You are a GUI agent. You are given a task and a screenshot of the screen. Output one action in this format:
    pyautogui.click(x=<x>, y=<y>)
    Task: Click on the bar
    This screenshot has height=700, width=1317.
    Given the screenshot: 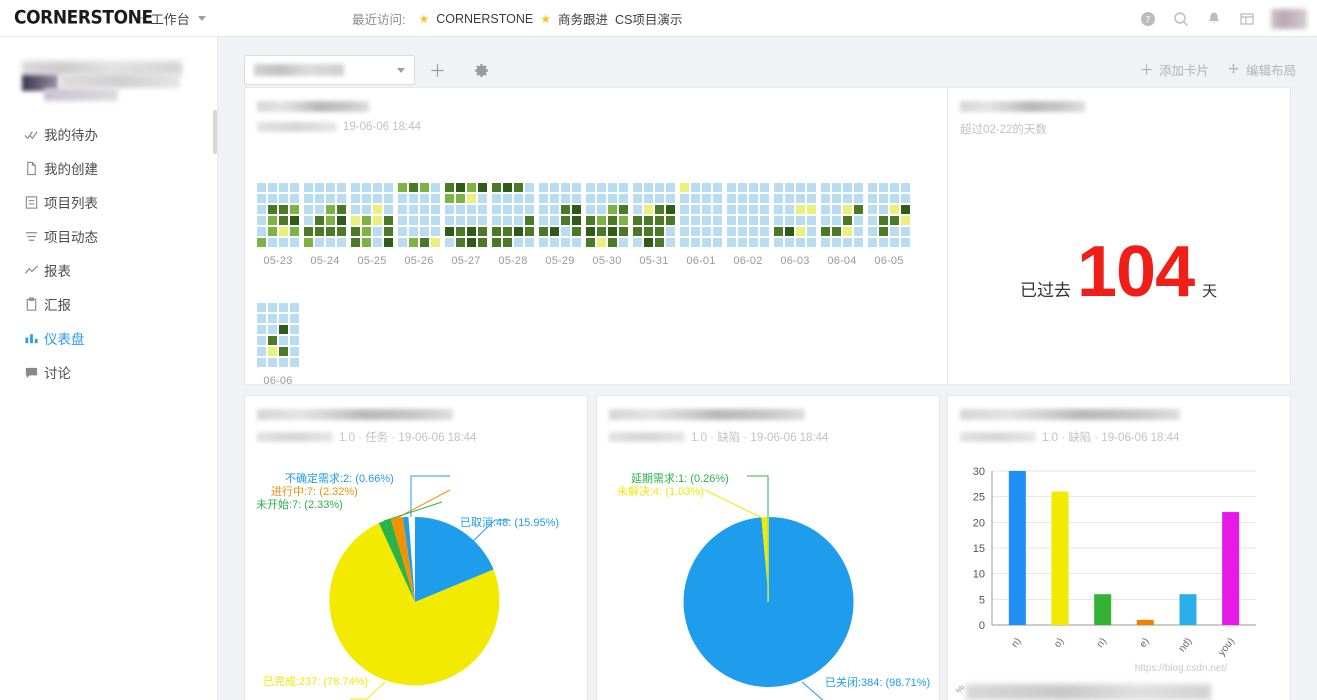 What is the action you would take?
    pyautogui.click(x=1103, y=609)
    